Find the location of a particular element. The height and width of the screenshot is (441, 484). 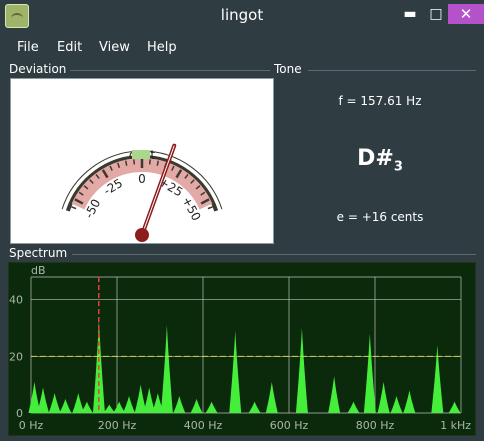

x-tick-labels: 0 Hz 200 Hz 400 Hz 600 Hz 800 Hz 1 kHz is located at coordinates (245, 425).